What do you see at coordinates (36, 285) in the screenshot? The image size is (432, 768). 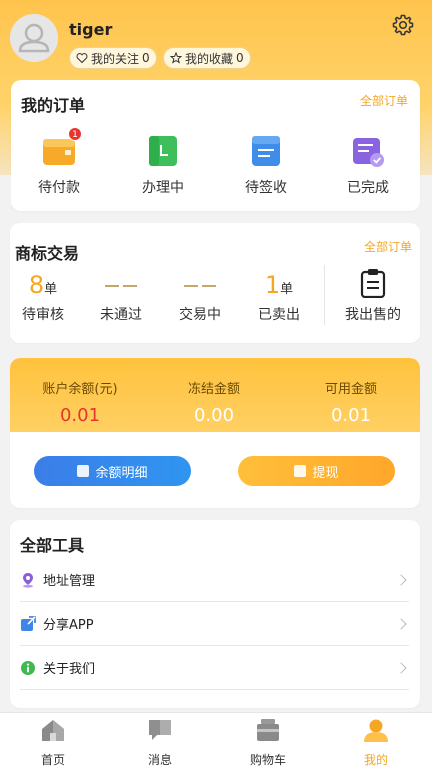 I see `stat-value: 8` at bounding box center [36, 285].